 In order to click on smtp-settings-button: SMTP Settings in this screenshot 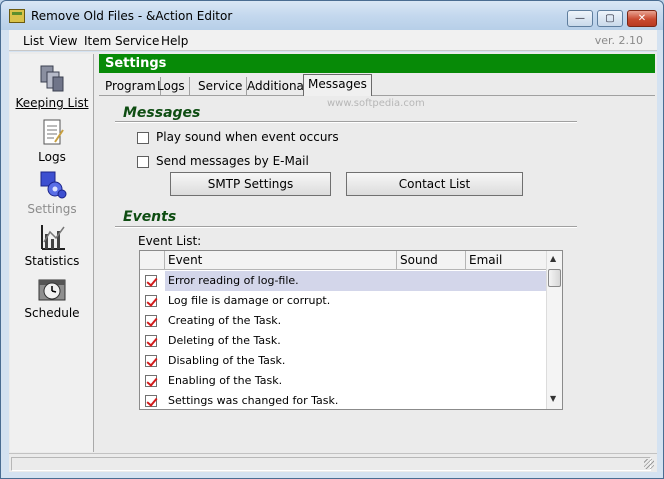, I will do `click(250, 184)`.